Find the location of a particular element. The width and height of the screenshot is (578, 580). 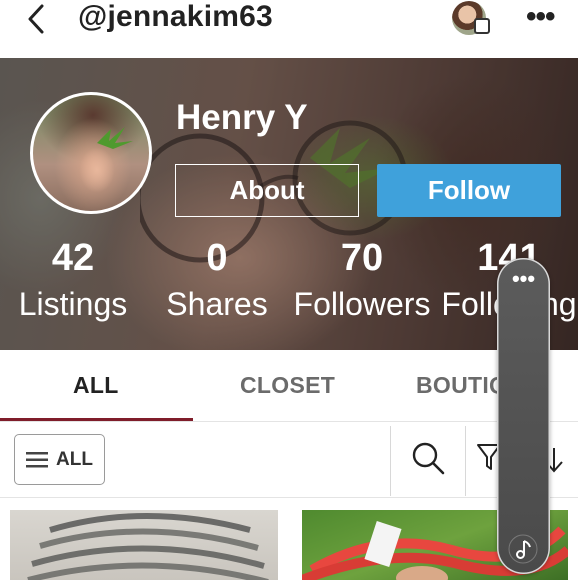

floating-overlay-bar: ••• is located at coordinates (523, 416).